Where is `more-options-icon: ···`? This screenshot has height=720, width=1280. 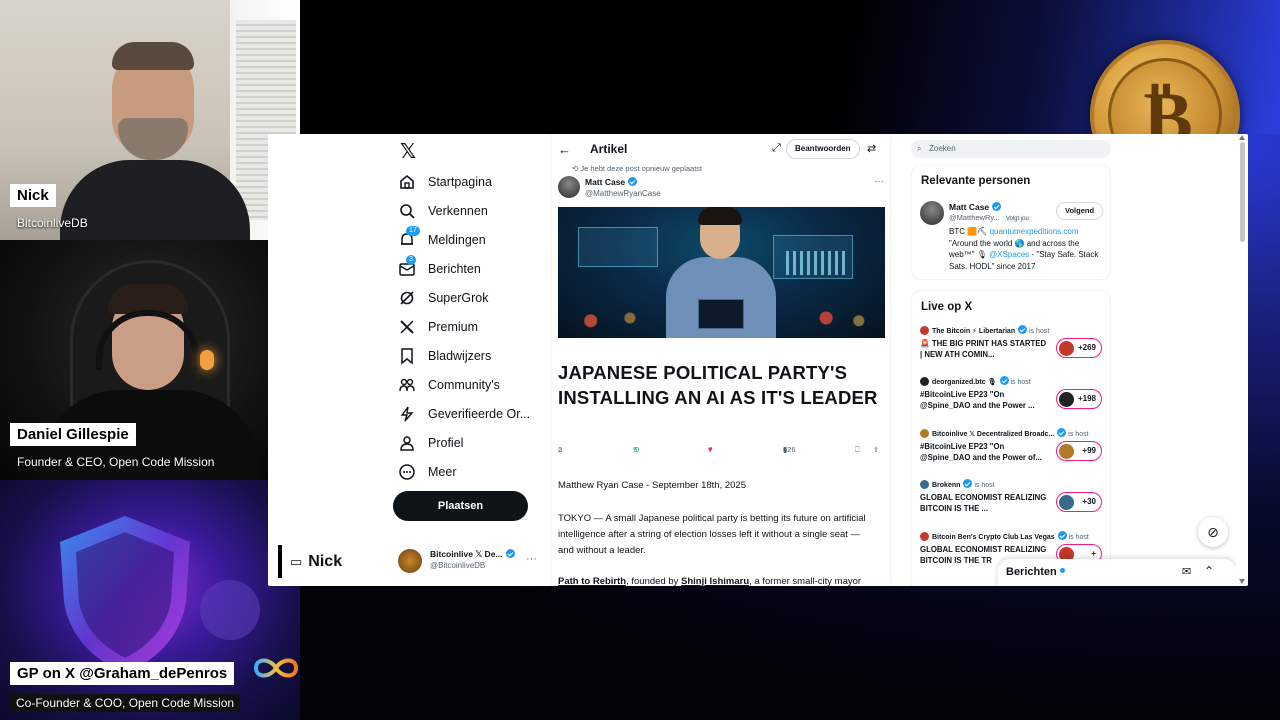
more-options-icon: ··· is located at coordinates (879, 181).